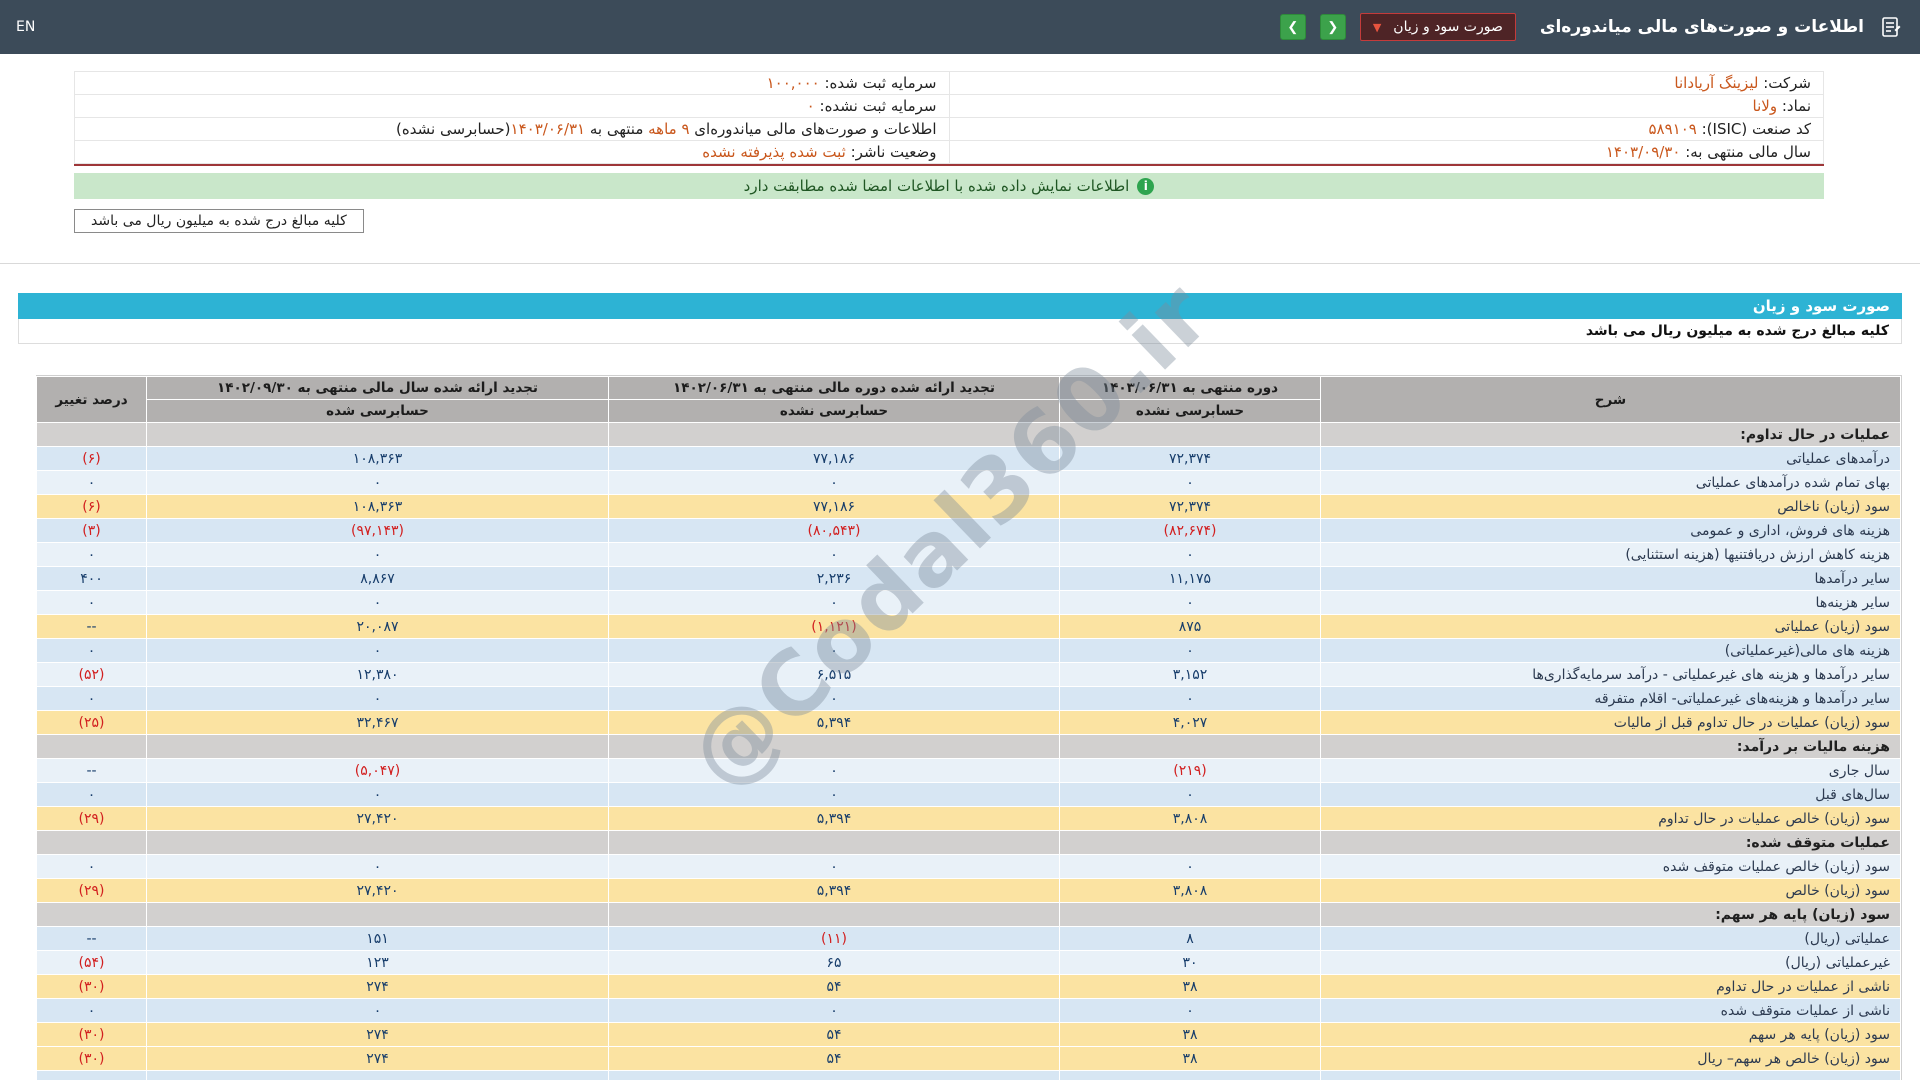 The height and width of the screenshot is (1080, 1920). I want to click on table-row: سود (زیان) خالص عملیات متوقف شده ۰ ۰ ۰ ۰, so click(968, 866).